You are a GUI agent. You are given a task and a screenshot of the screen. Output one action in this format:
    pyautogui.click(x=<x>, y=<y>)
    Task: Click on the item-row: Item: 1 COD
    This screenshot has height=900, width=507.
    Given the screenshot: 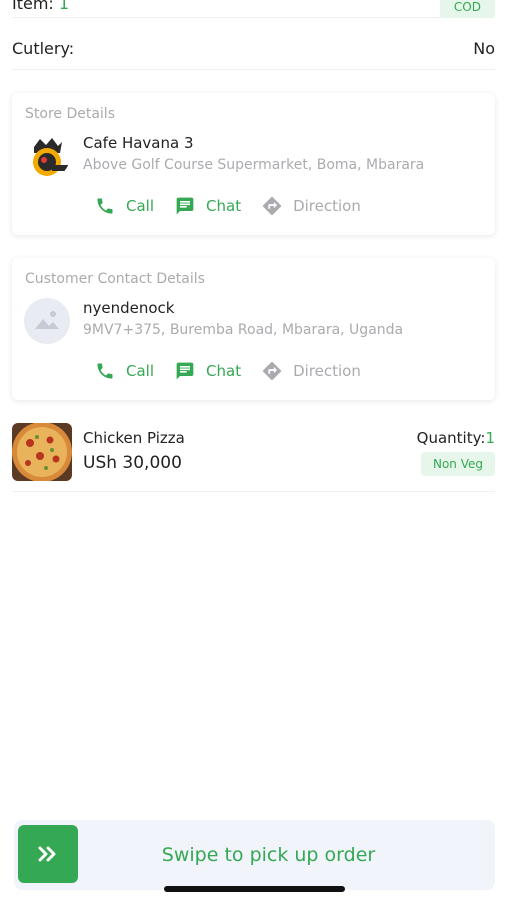 What is the action you would take?
    pyautogui.click(x=253, y=9)
    